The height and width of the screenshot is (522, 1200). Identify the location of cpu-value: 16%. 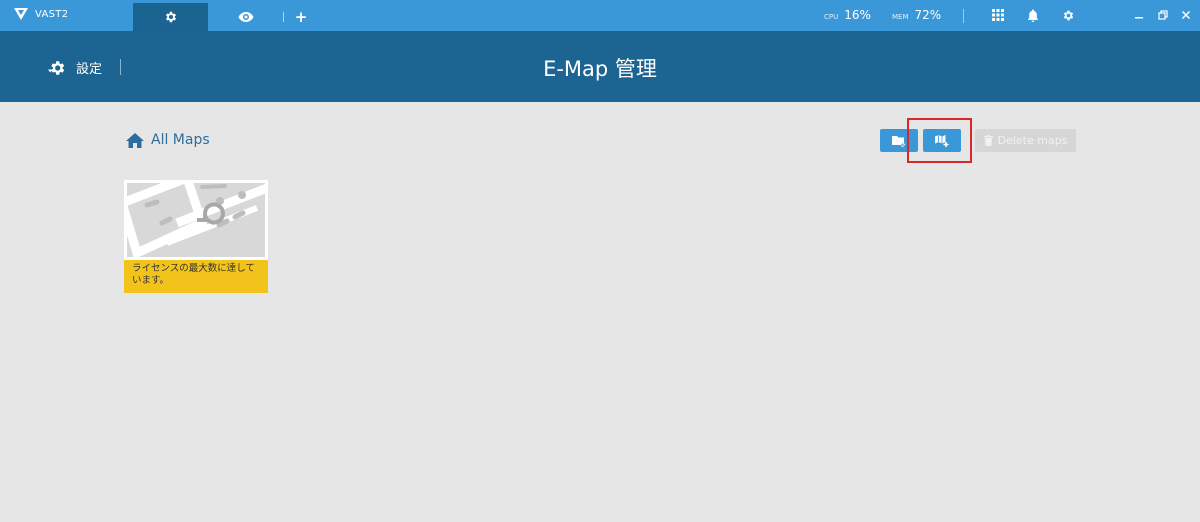
(857, 15).